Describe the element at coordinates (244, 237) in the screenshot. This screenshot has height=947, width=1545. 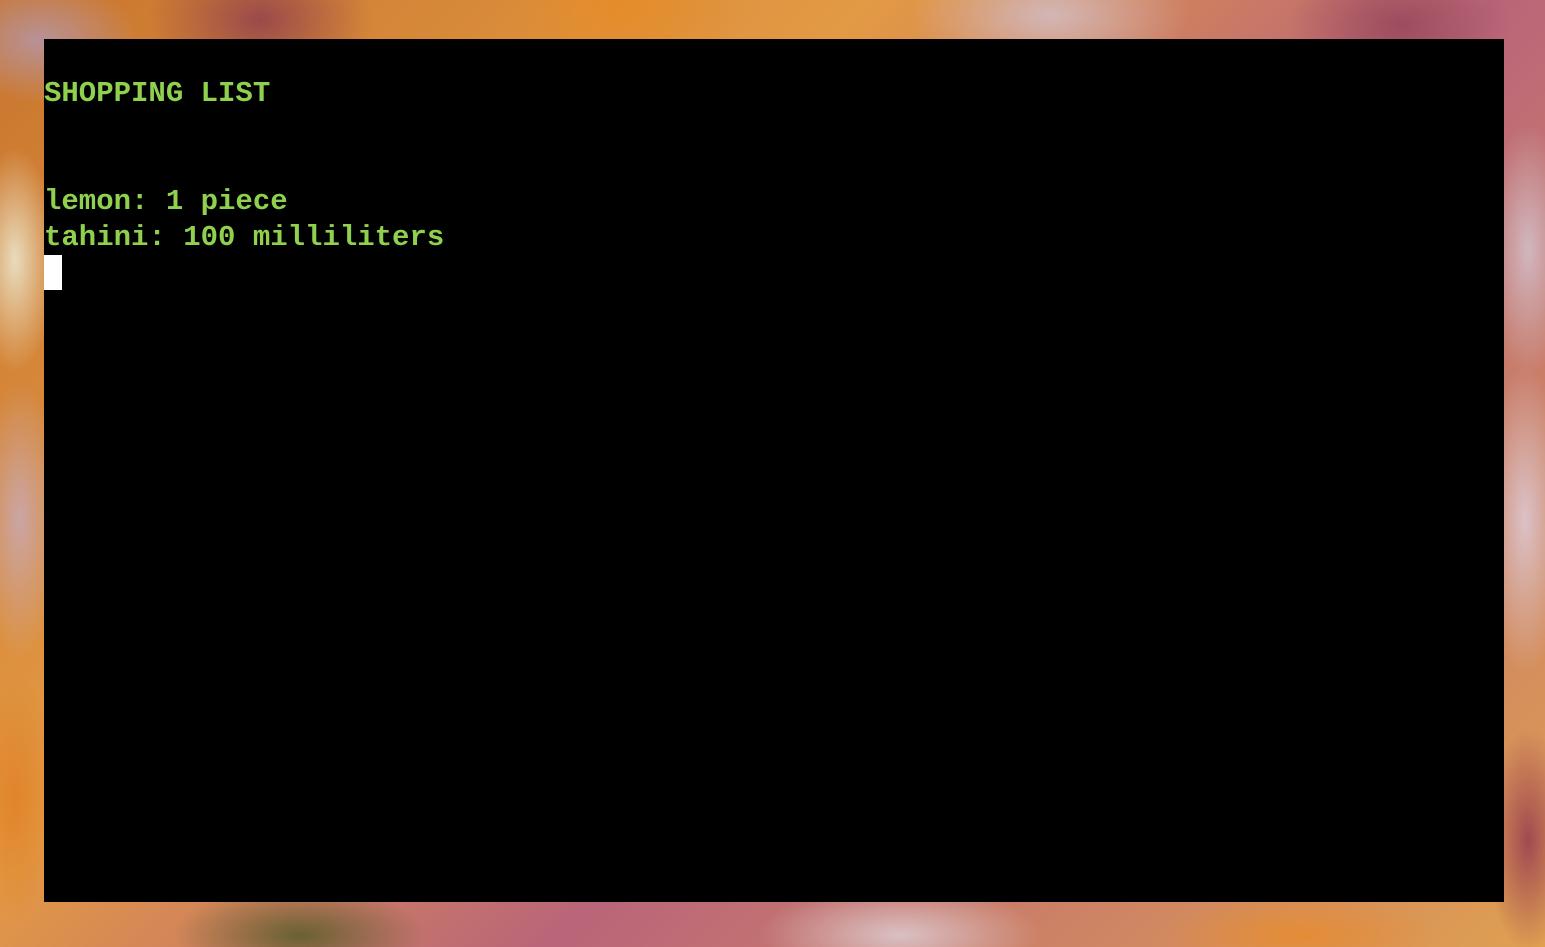
I see `list-item: tahini: 100 milliliters` at that location.